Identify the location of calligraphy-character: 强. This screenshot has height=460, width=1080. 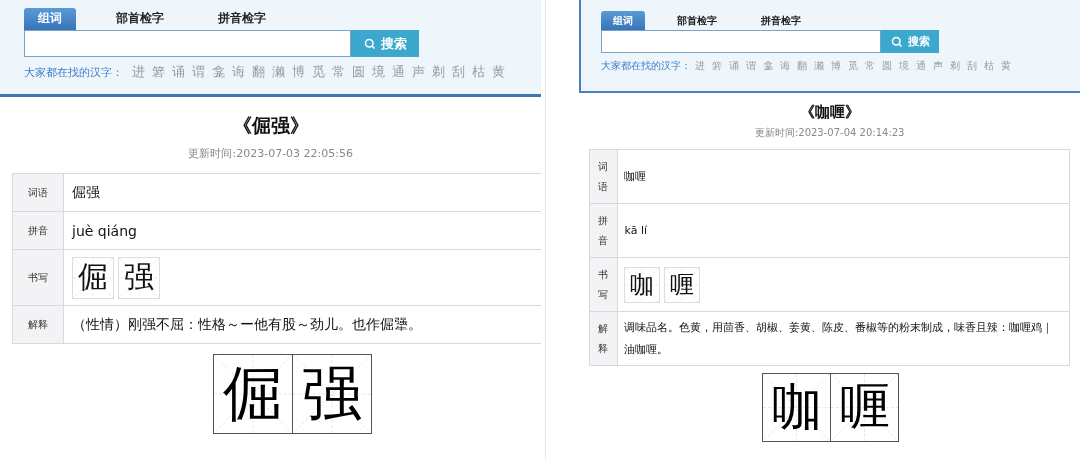
(331, 394).